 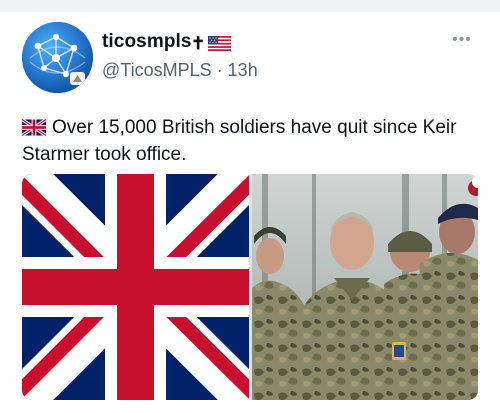 I want to click on uk-flag-icon, so click(x=34, y=127).